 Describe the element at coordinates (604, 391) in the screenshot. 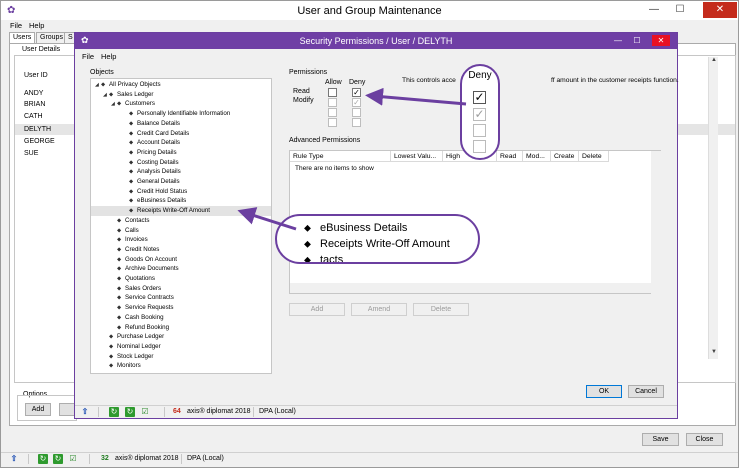

I see `ok-button: OK` at that location.